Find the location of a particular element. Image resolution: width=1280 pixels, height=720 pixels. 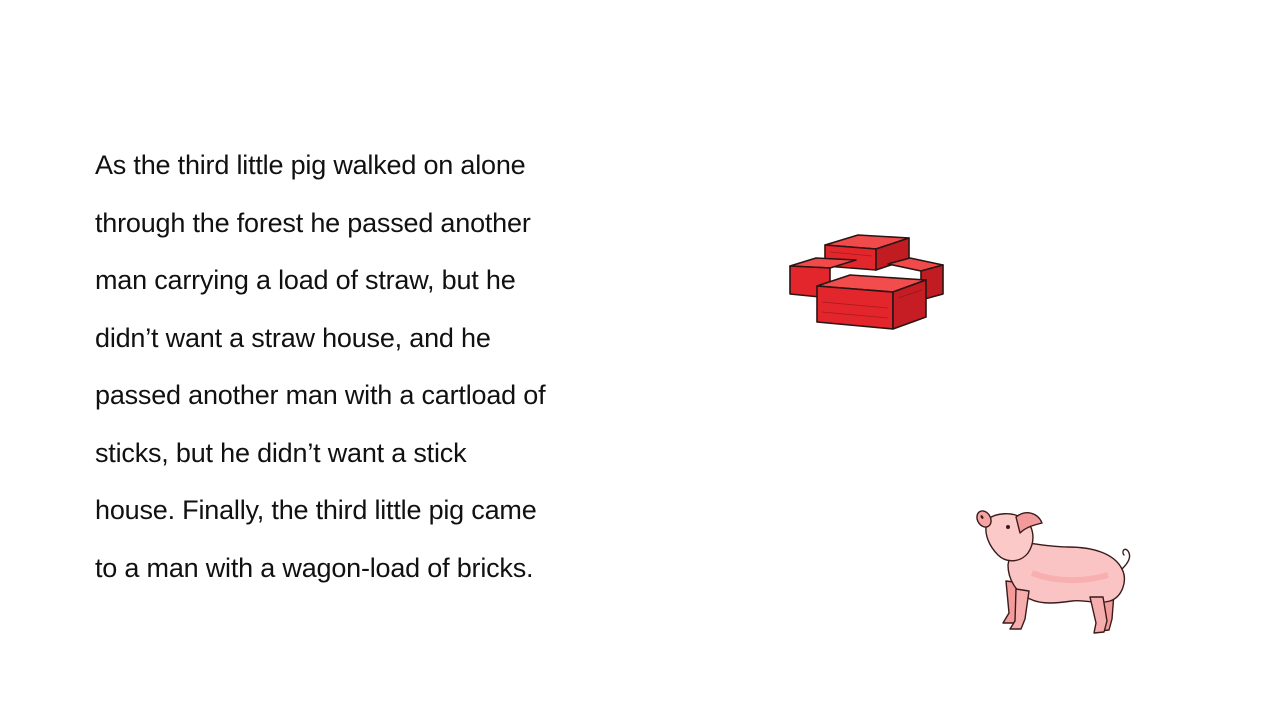

bricks-icon is located at coordinates (866, 282).